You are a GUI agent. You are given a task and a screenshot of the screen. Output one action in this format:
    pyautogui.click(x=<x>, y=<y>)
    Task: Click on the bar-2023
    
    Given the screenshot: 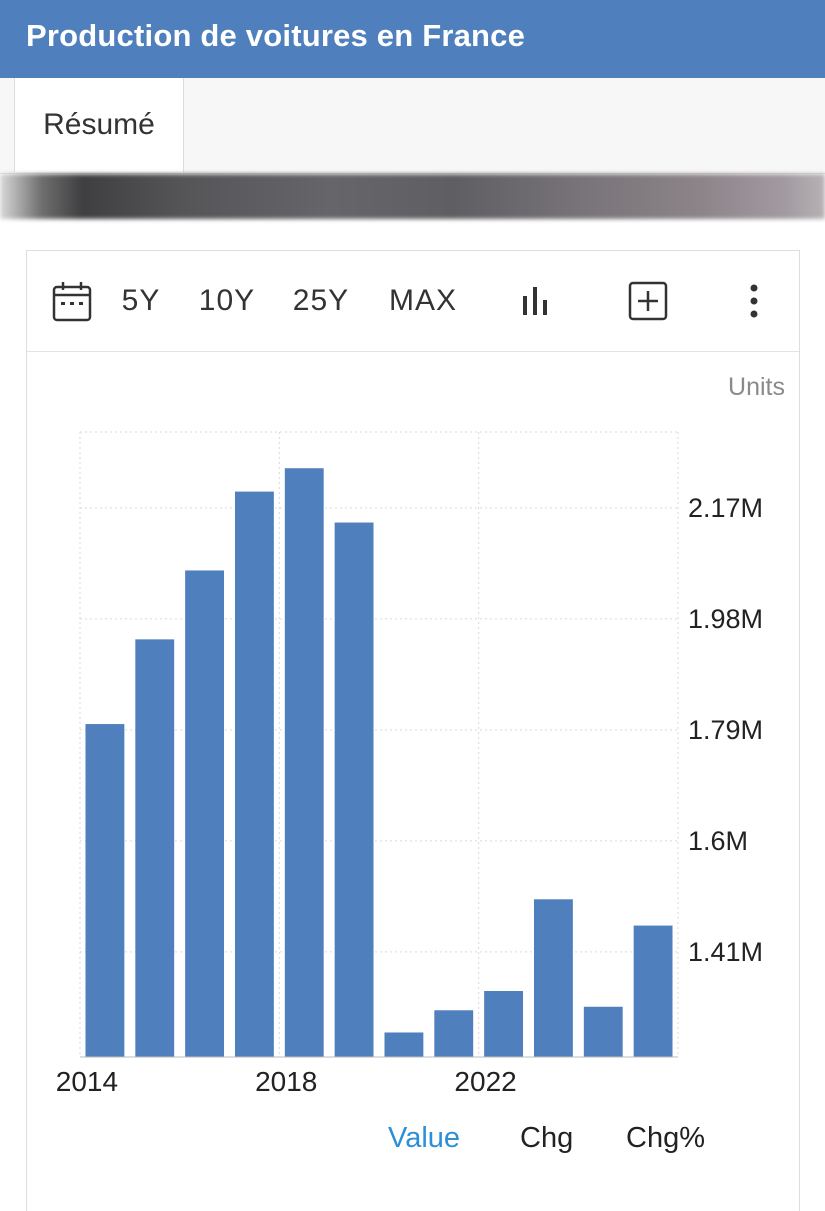 What is the action you would take?
    pyautogui.click(x=553, y=978)
    